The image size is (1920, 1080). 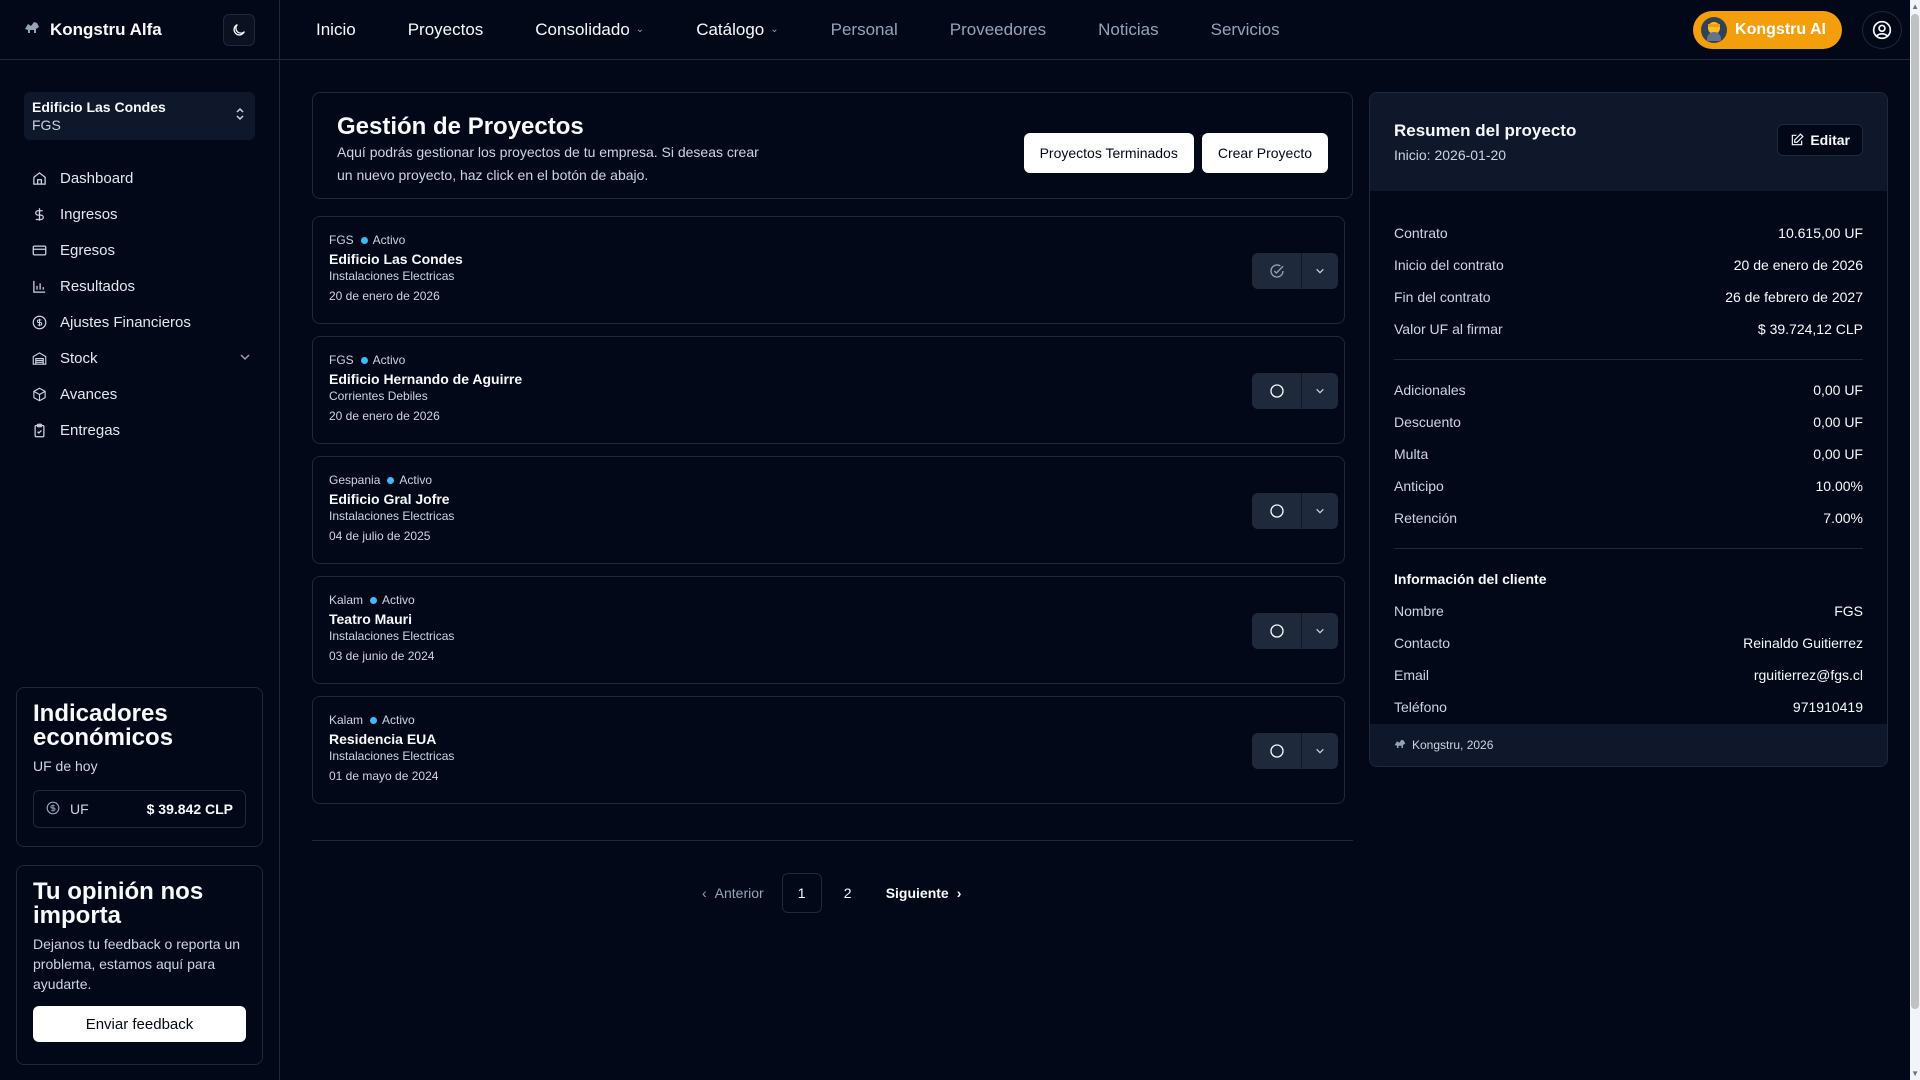 What do you see at coordinates (1245, 30) in the screenshot?
I see `nav-servicios: Servicios` at bounding box center [1245, 30].